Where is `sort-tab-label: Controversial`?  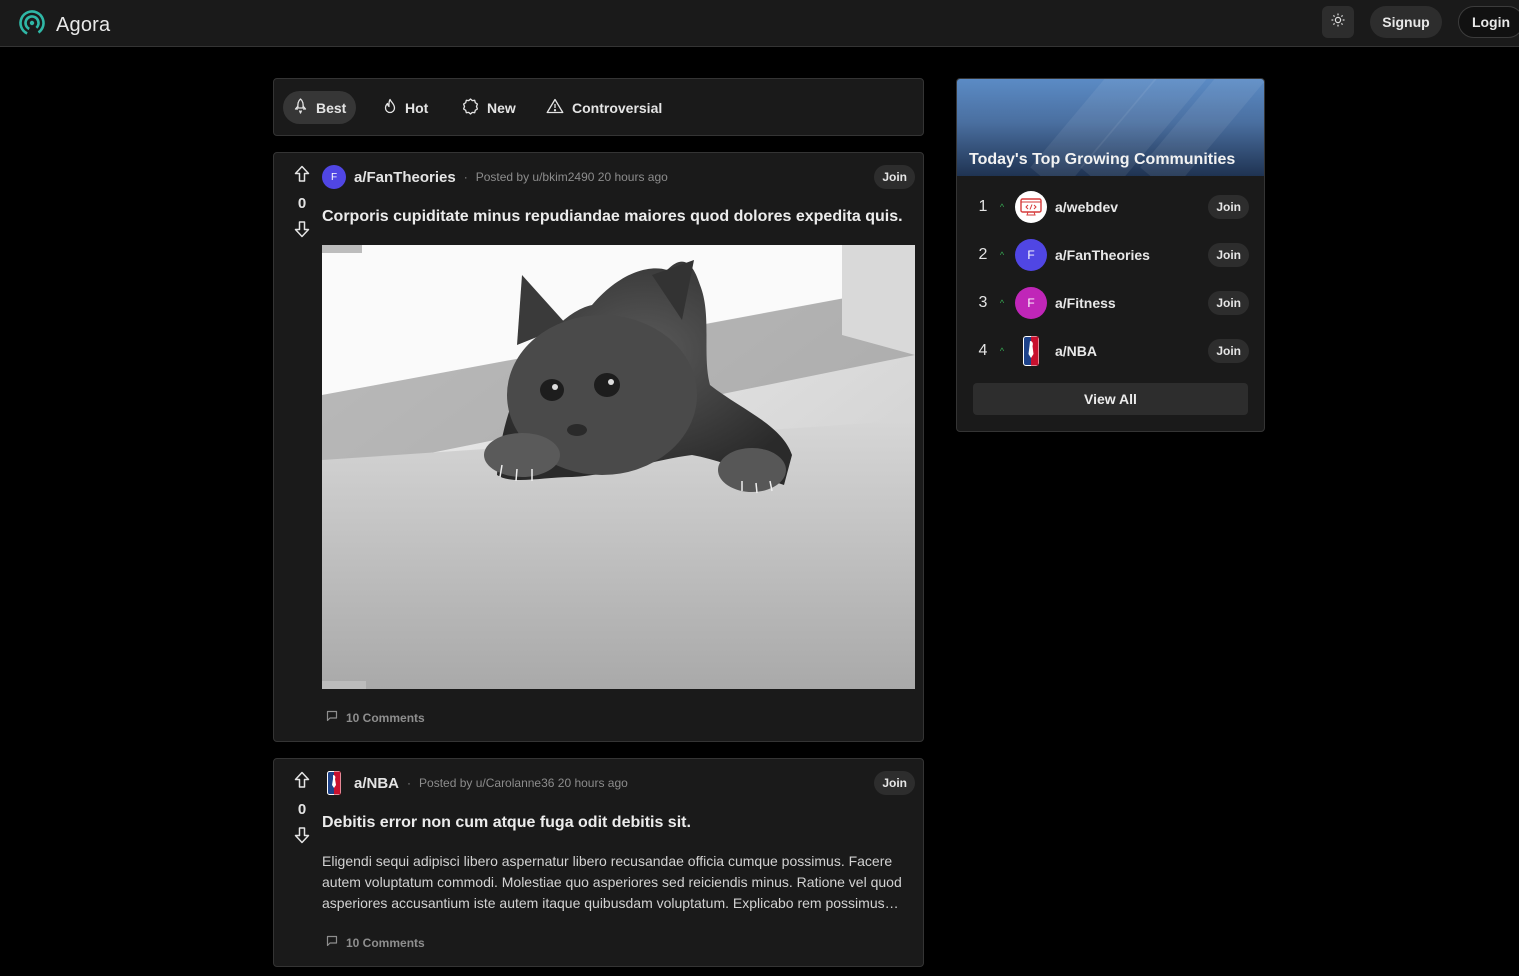 sort-tab-label: Controversial is located at coordinates (617, 107).